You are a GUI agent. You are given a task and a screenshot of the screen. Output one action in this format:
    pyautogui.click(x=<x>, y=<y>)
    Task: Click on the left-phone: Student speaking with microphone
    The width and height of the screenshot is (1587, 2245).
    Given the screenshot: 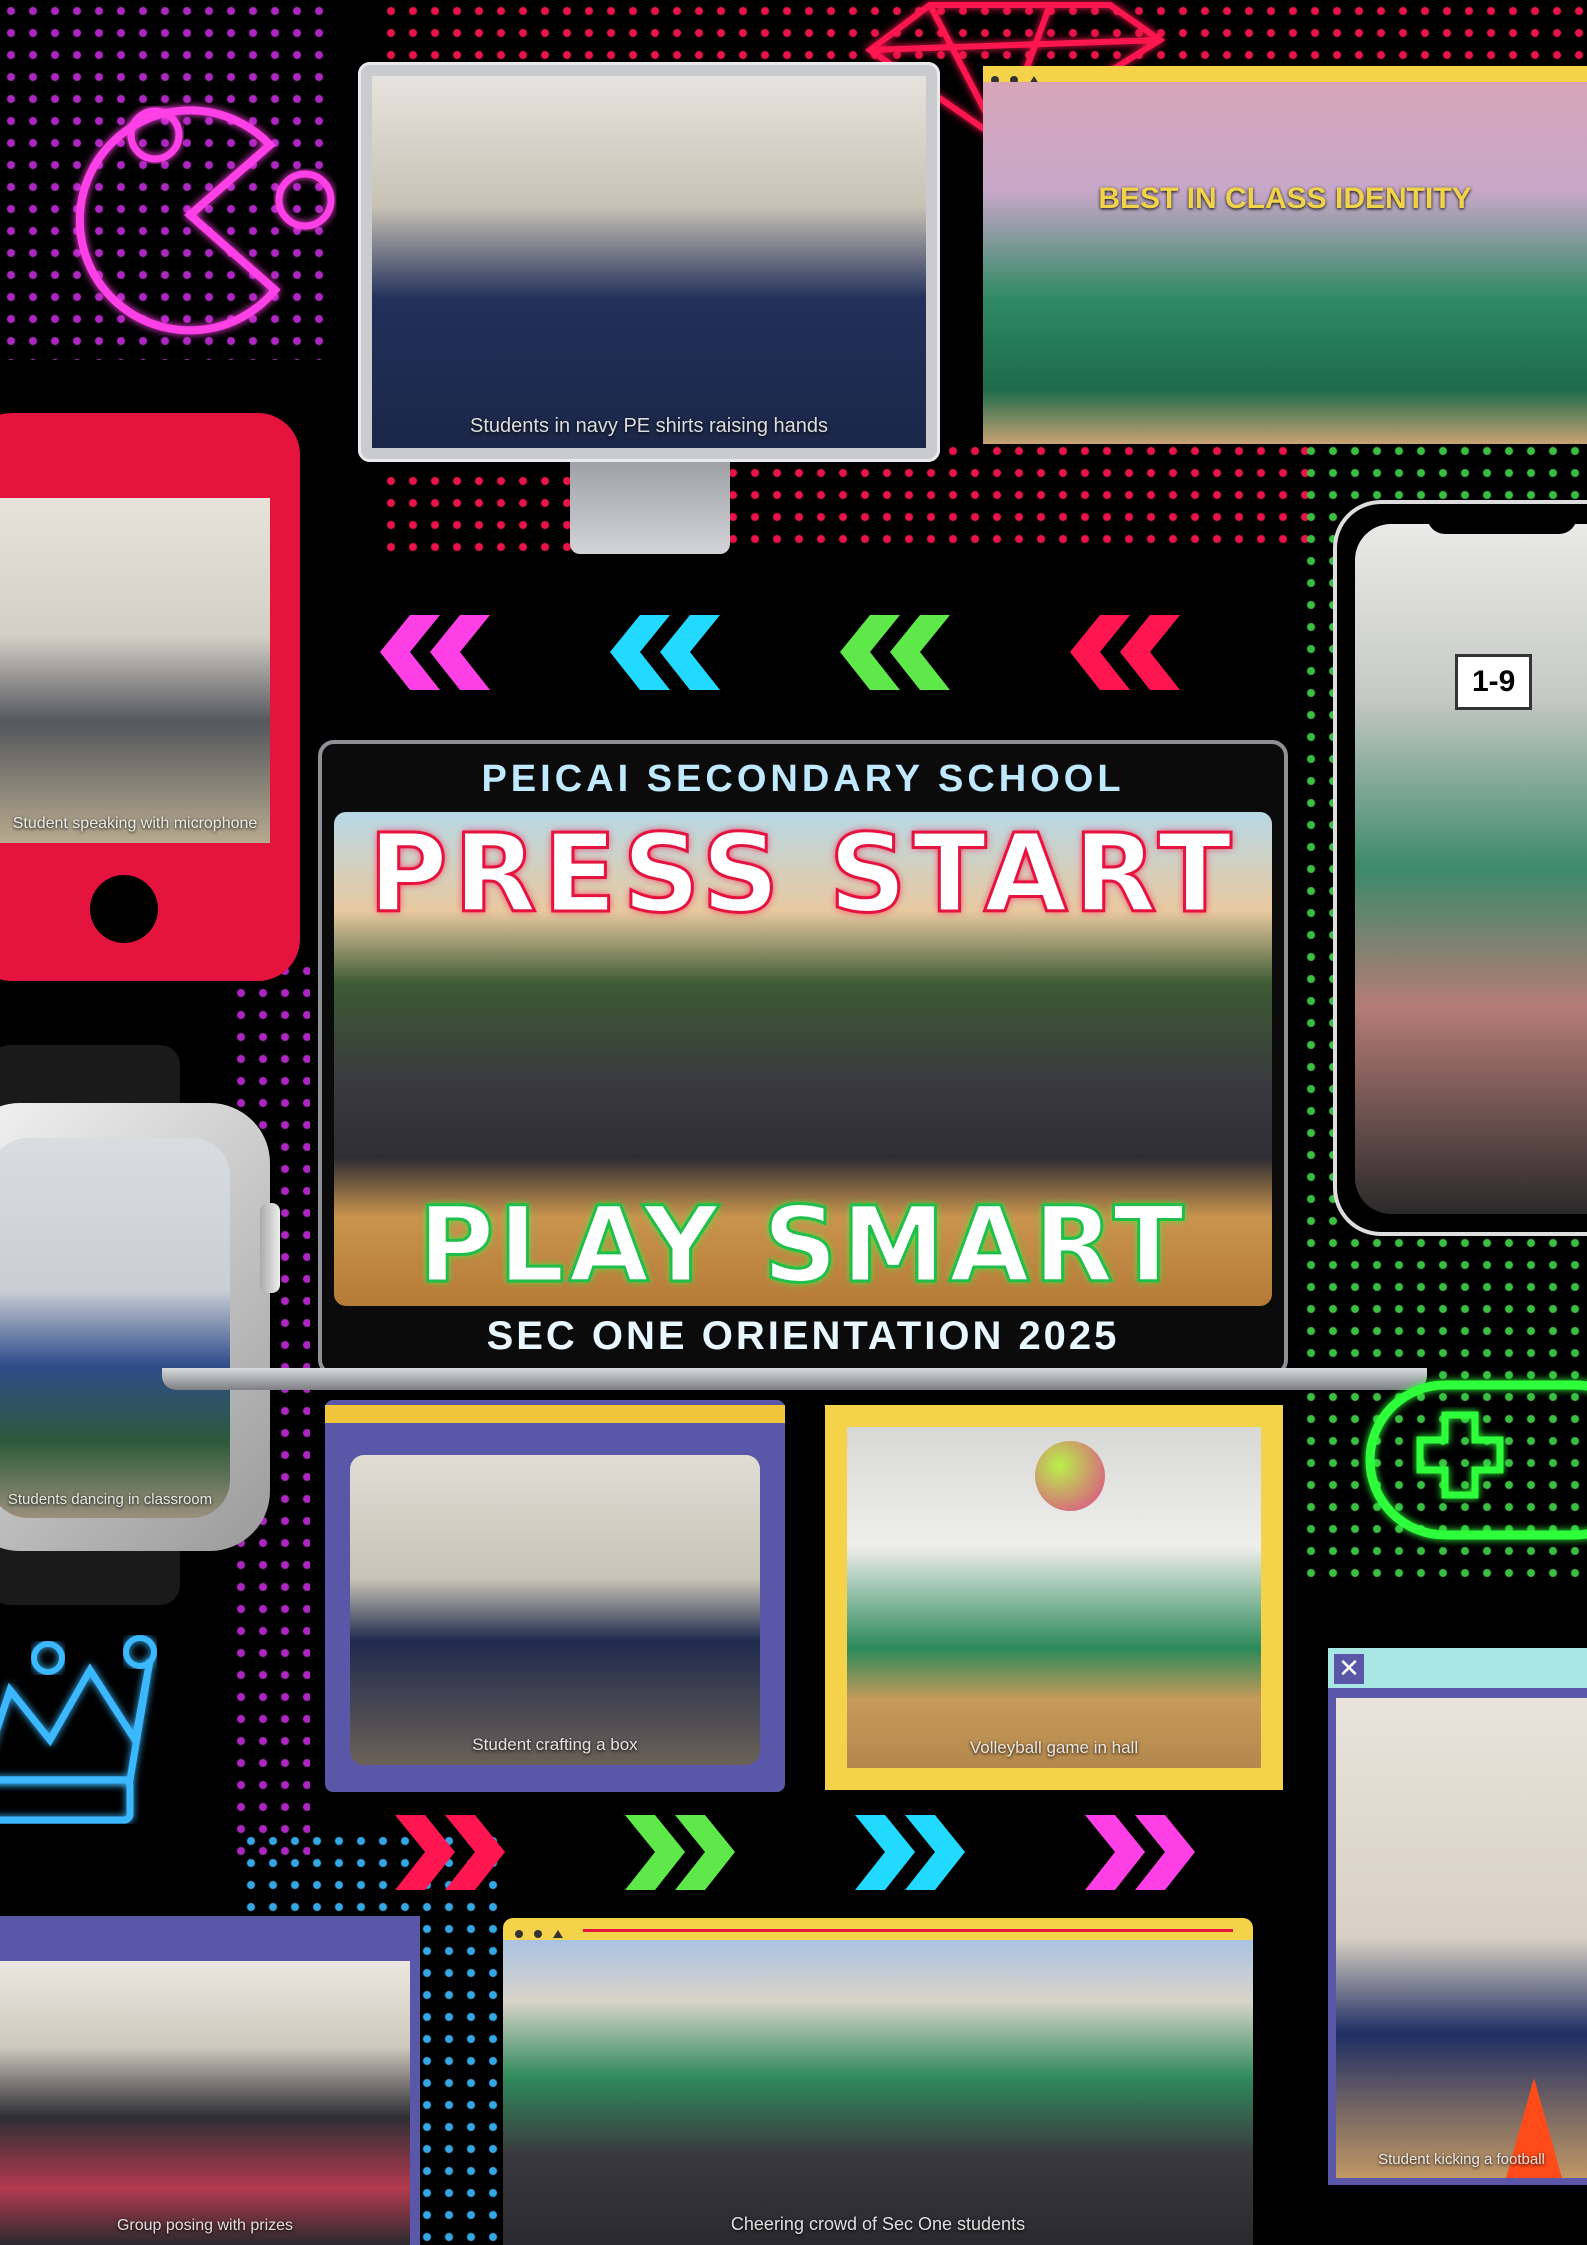 What is the action you would take?
    pyautogui.click(x=150, y=697)
    